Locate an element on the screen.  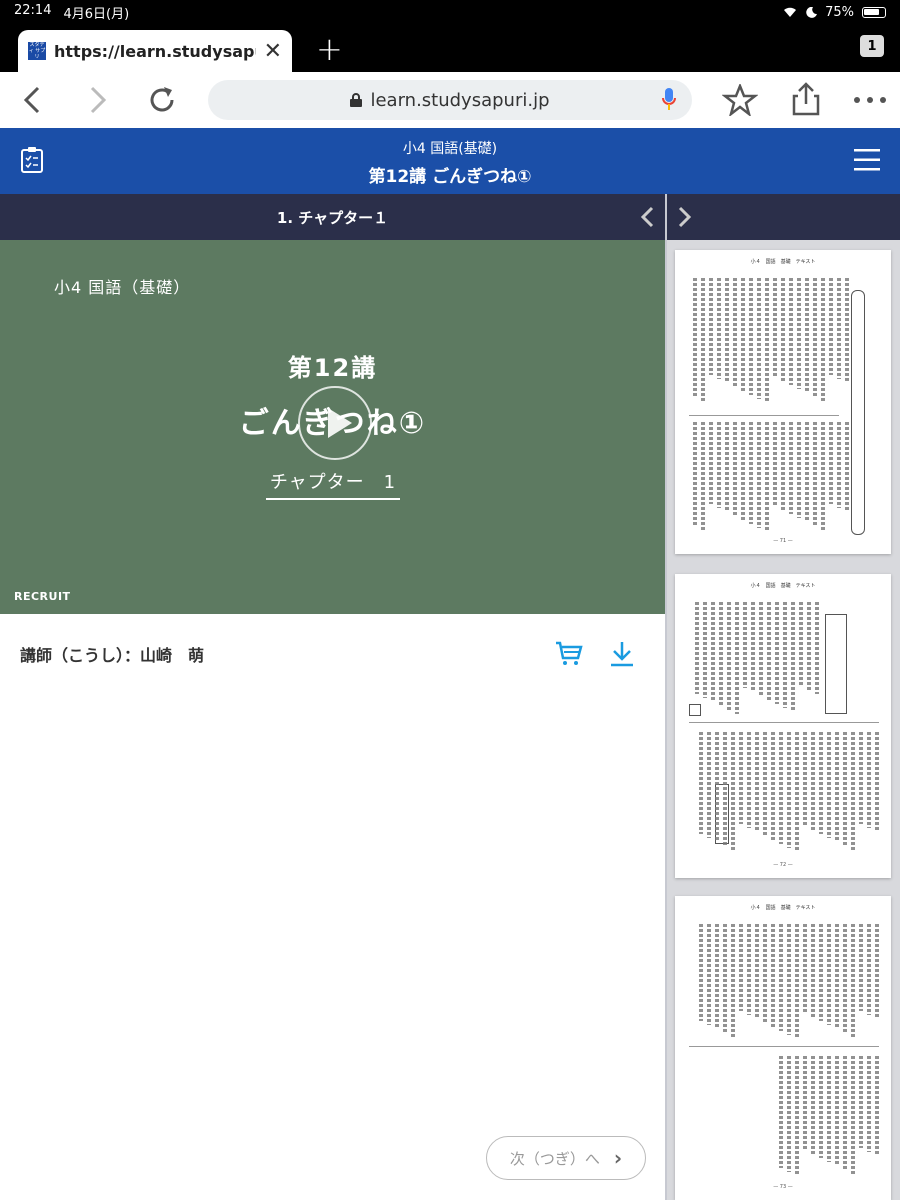
textbook-page: 小４ 国語 基礎 テキスト — 71 — is located at coordinates (783, 402).